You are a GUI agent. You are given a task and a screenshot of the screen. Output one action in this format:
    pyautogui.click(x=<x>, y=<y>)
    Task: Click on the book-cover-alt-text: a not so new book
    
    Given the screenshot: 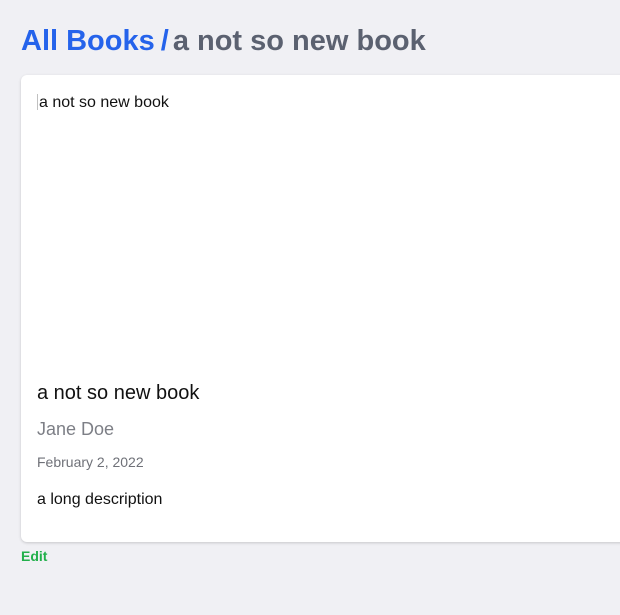 What is the action you would take?
    pyautogui.click(x=104, y=102)
    